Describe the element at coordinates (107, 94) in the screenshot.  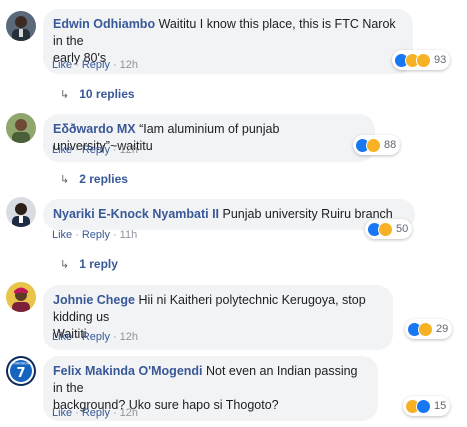
I see `replies-label: 10 replies` at that location.